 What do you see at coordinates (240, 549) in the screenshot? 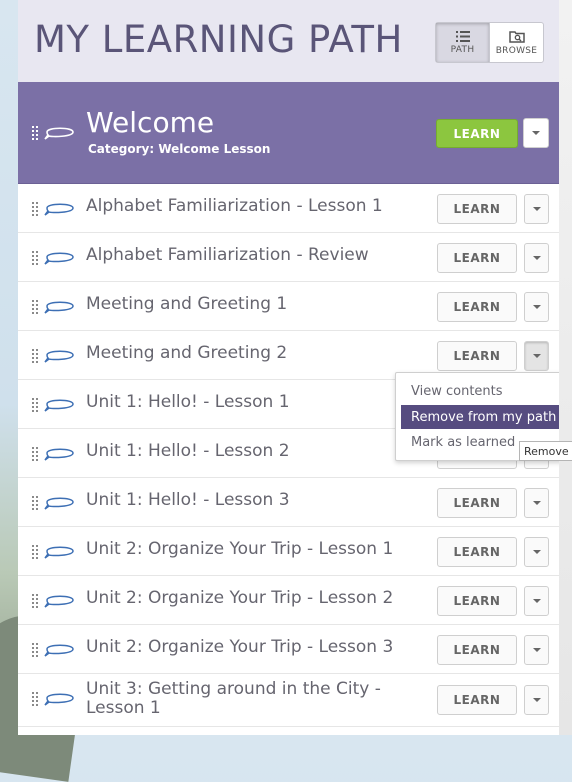
I see `lesson-title: Unit 2: Organize Your Trip - Lesson 1` at bounding box center [240, 549].